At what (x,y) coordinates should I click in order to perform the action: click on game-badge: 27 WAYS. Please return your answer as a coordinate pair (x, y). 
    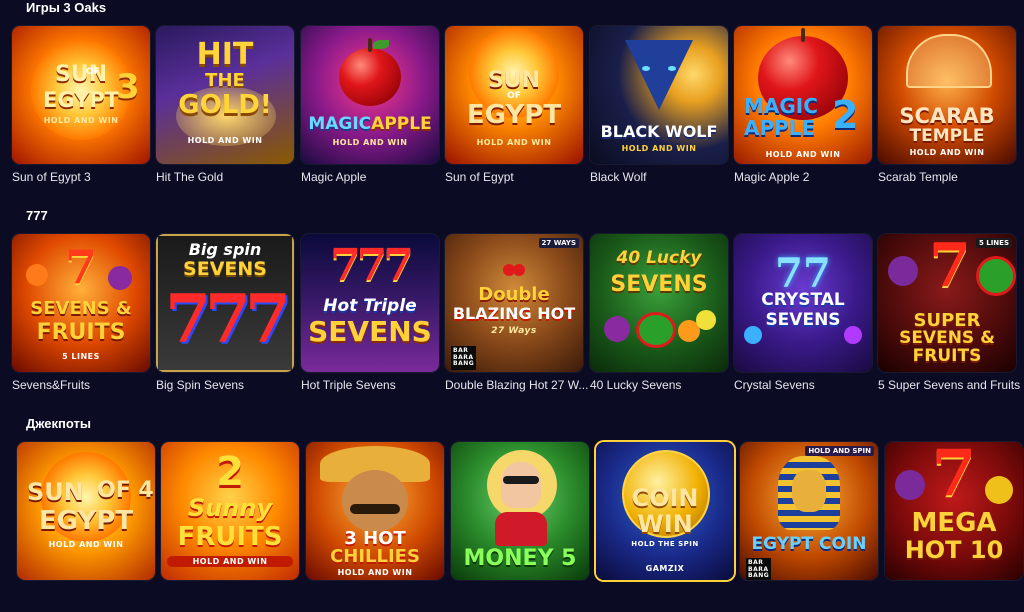
    Looking at the image, I should click on (558, 243).